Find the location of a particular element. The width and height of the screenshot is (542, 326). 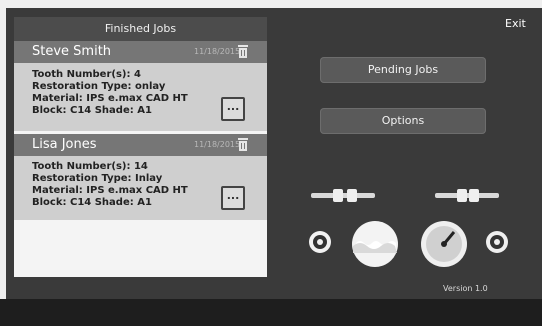

tooth-number-text: Tooth Number(s): 14 is located at coordinates (90, 166).